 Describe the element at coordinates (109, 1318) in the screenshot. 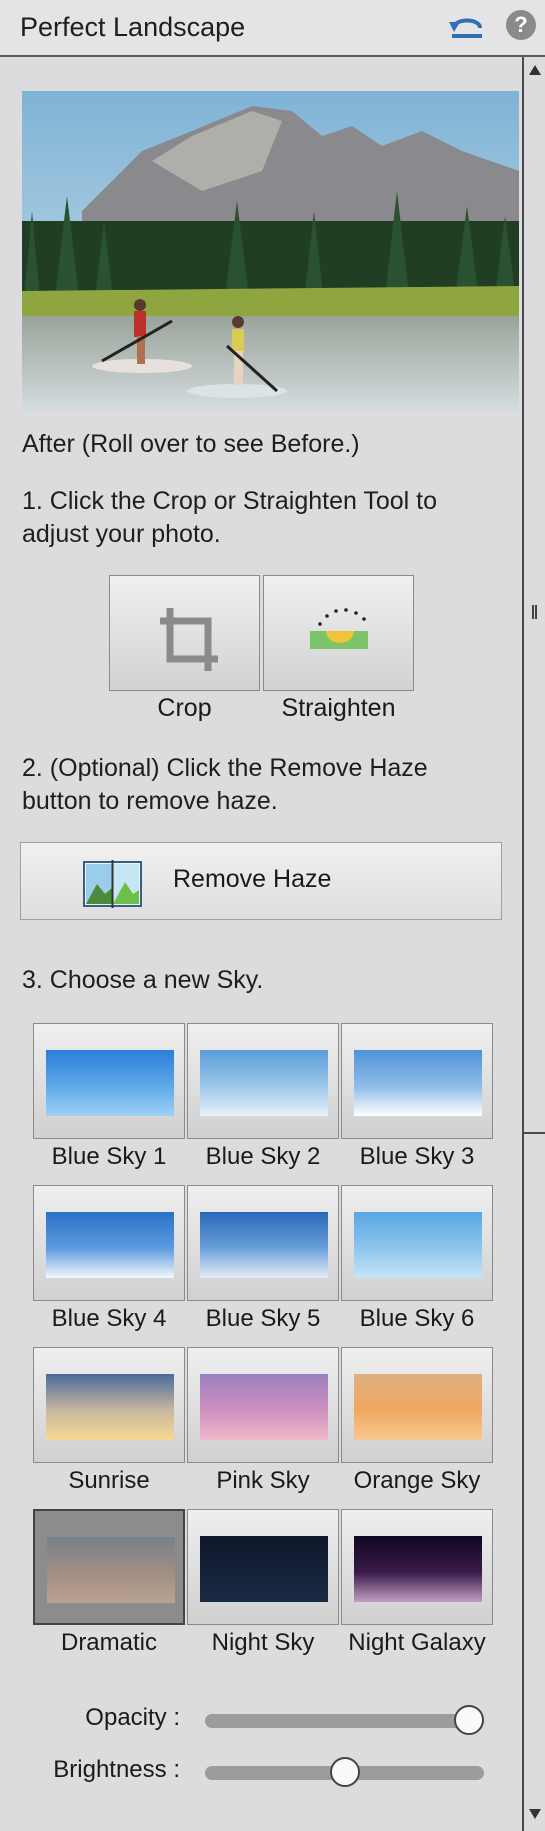

I see `sky-option-label: Blue Sky 4` at that location.